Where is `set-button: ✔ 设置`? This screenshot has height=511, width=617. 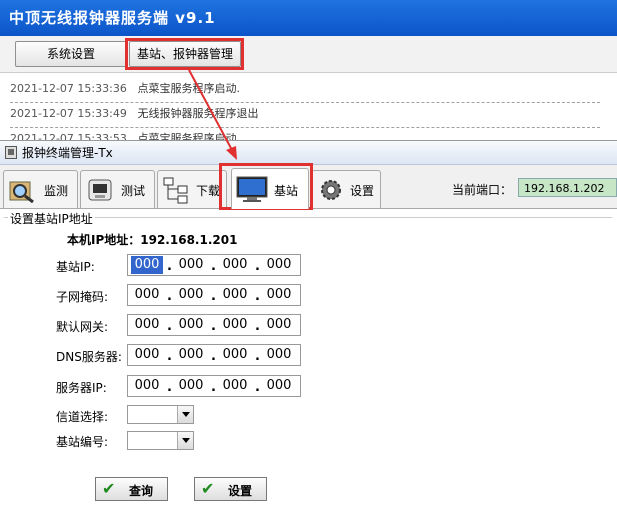
set-button: ✔ 设置 is located at coordinates (230, 489).